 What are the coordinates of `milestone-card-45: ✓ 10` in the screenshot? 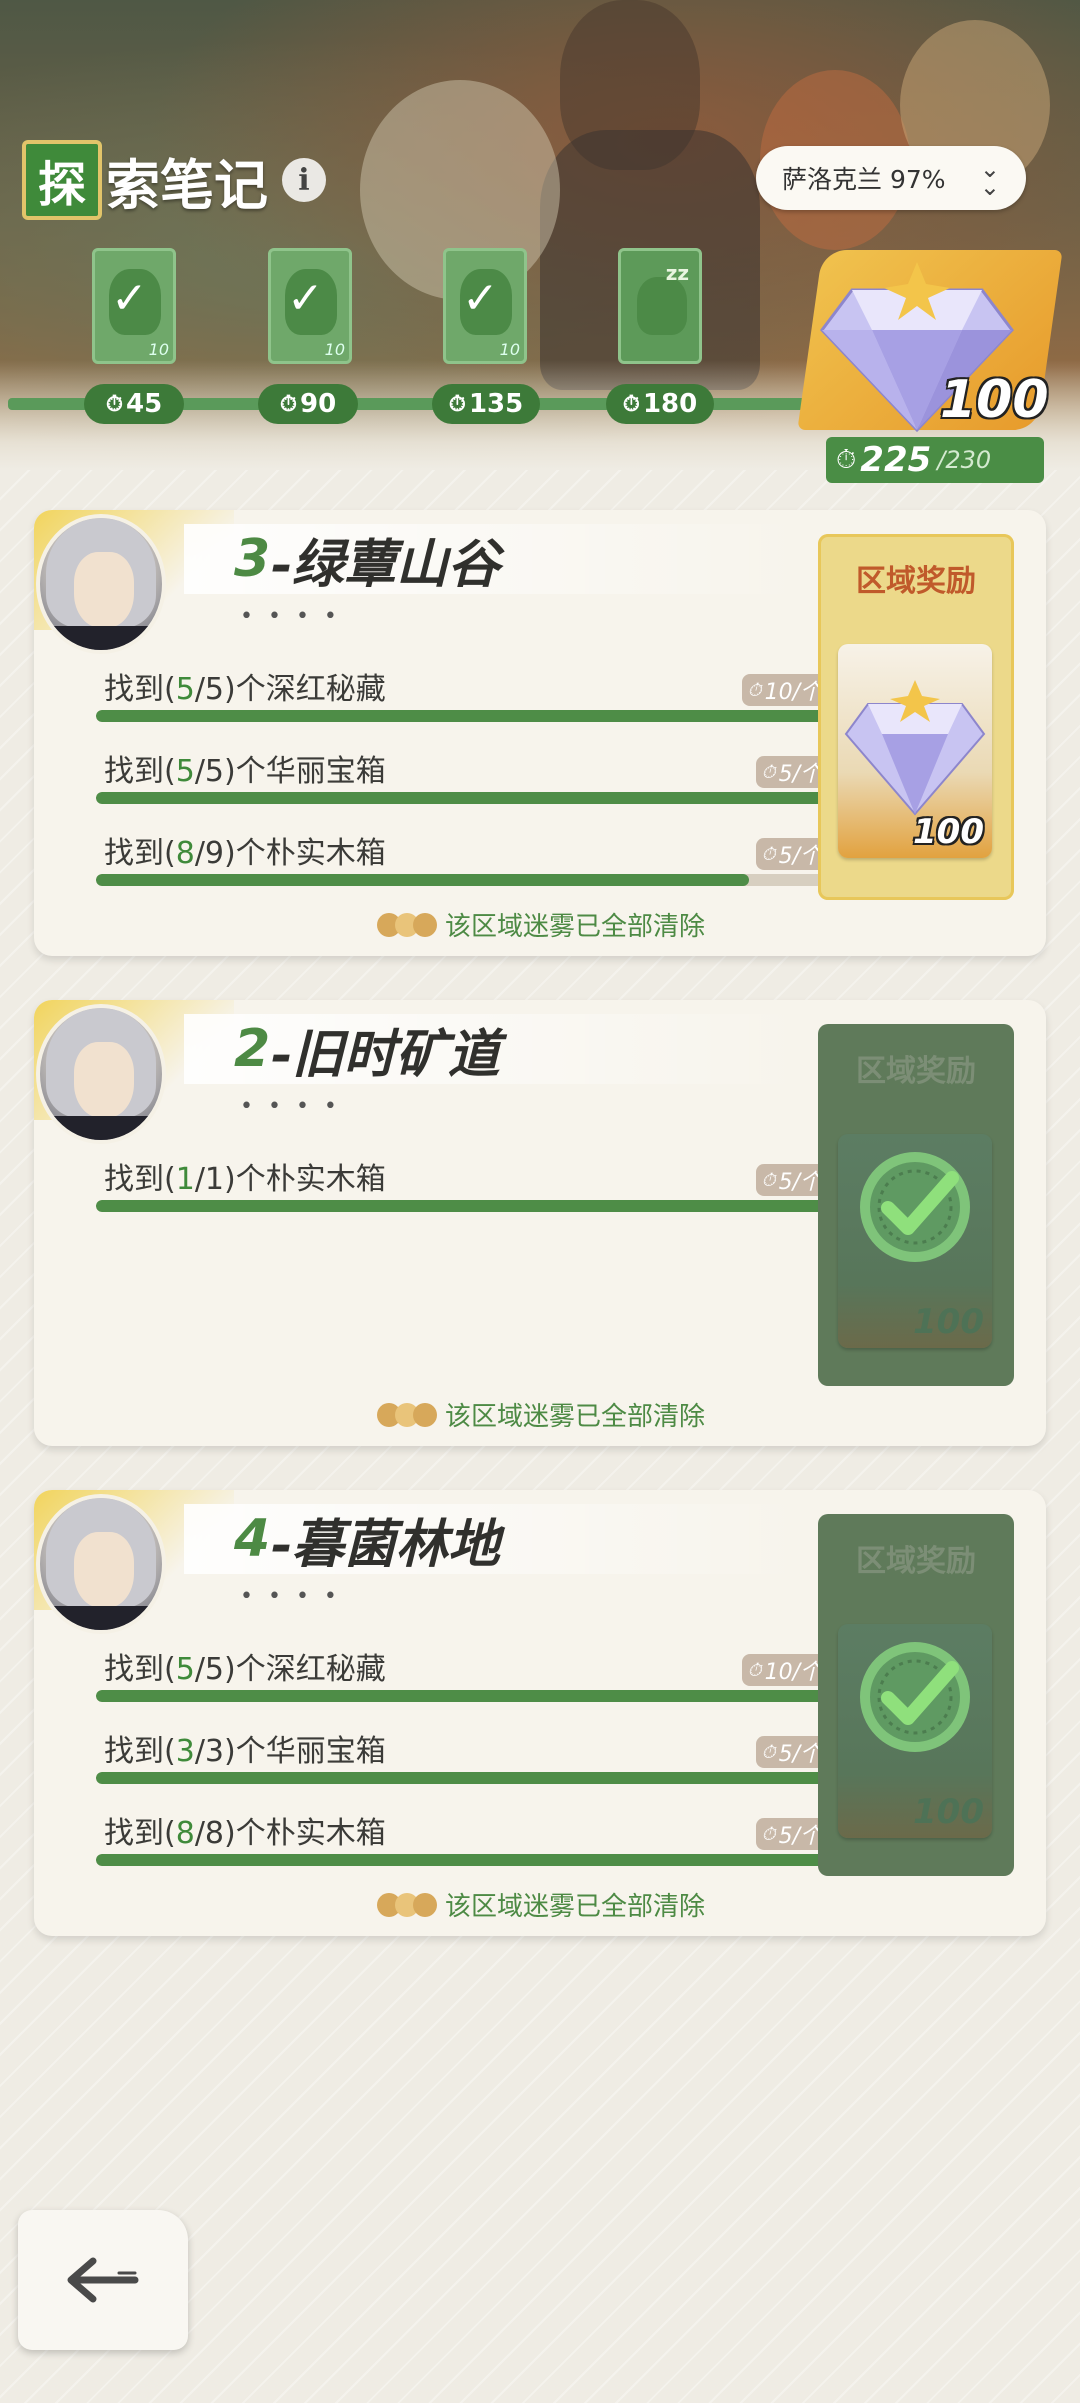 It's located at (134, 306).